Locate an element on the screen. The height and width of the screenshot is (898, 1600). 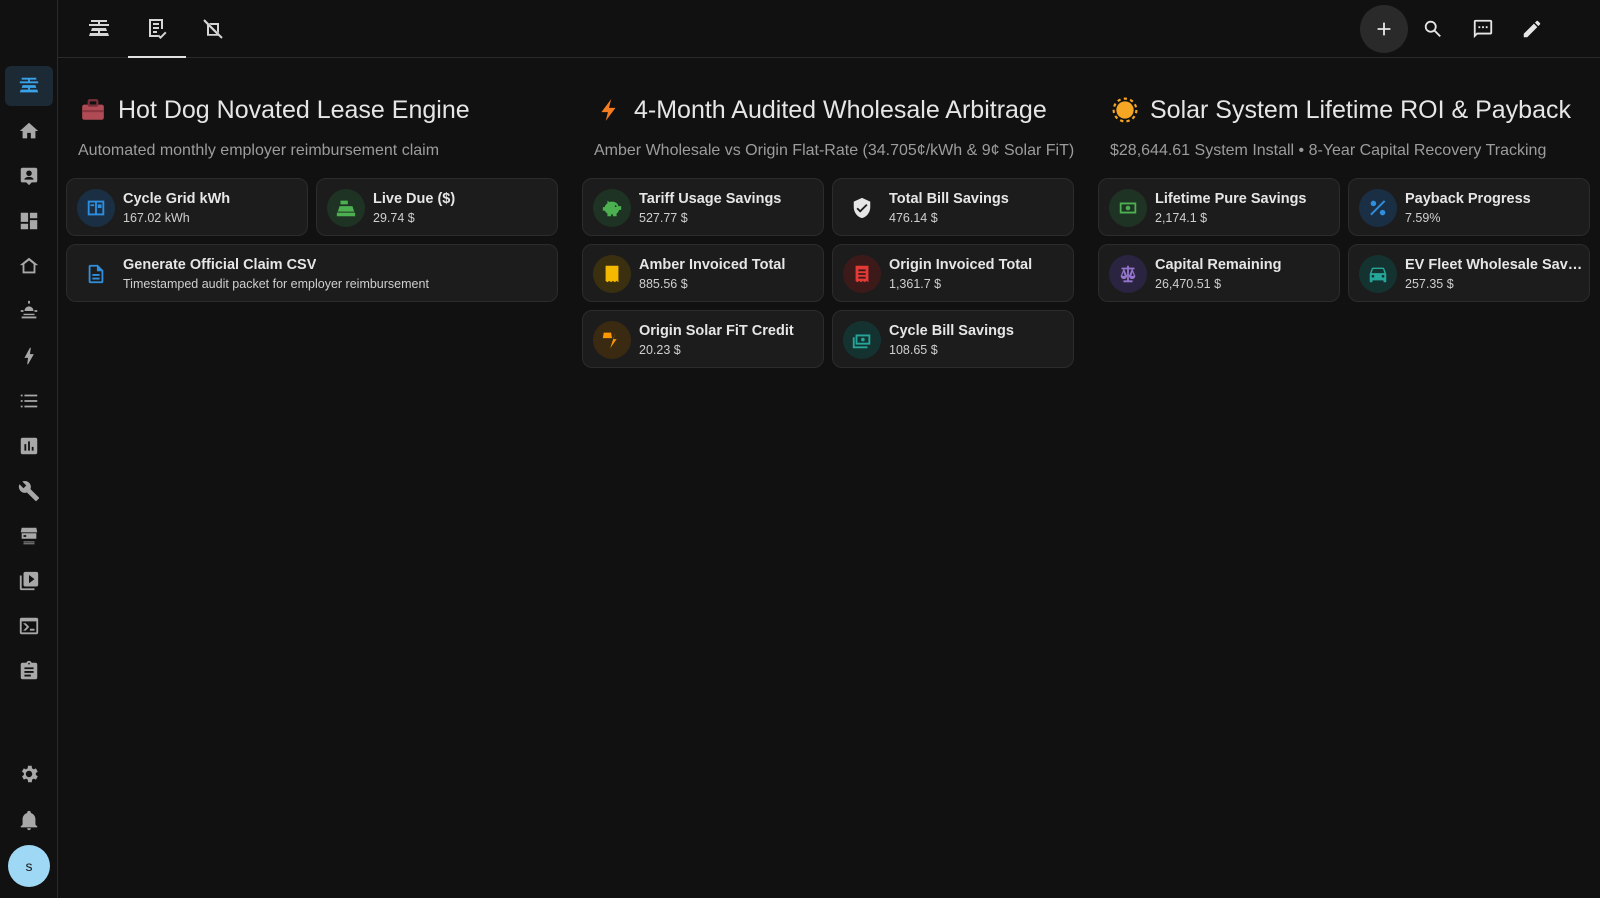
sidebar-item-account is located at coordinates (29, 176).